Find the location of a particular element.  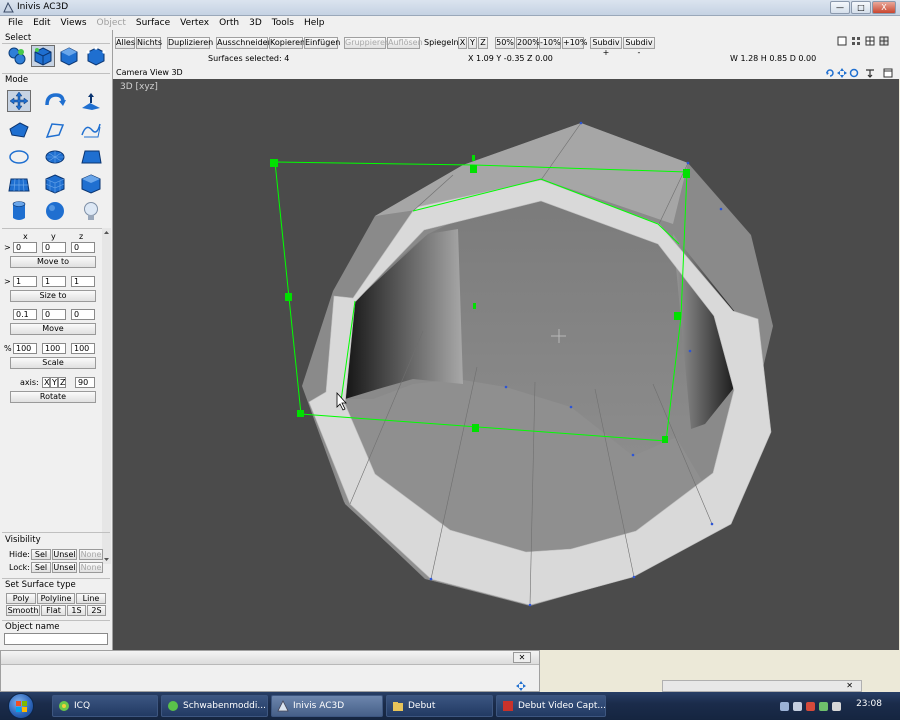

size-to-z-input: 1 is located at coordinates (83, 281).